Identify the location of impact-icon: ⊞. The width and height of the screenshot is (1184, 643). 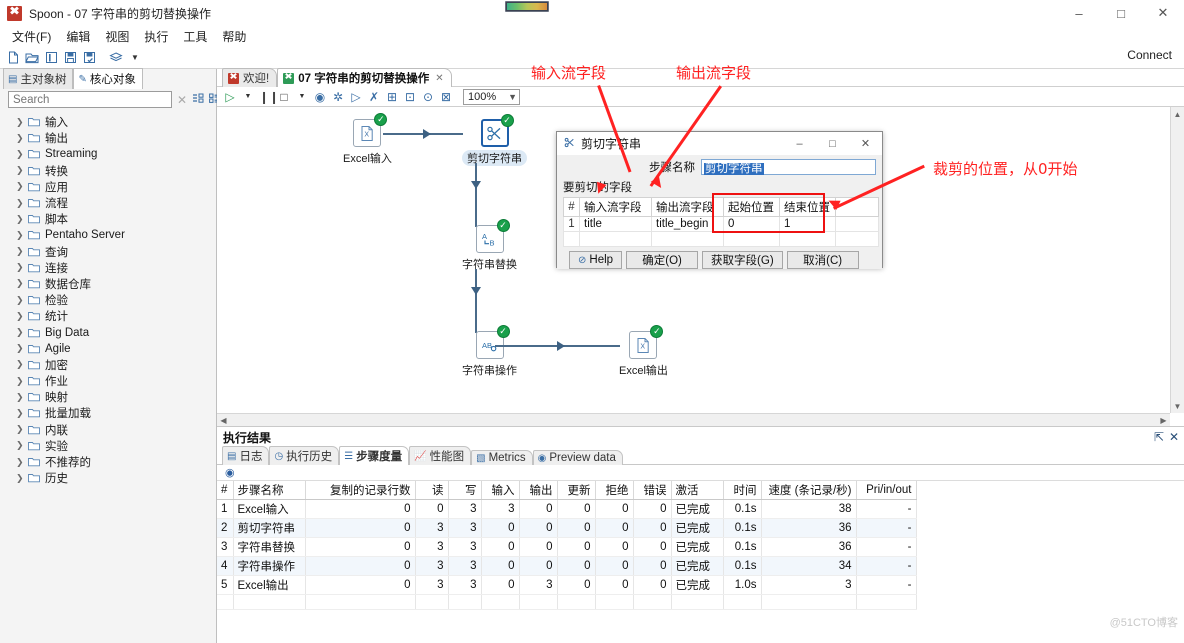
(392, 97).